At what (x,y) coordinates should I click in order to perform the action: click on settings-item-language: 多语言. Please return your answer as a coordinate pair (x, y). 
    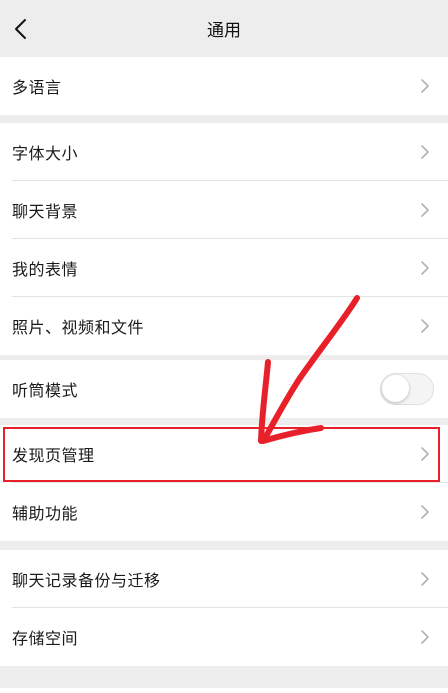
    Looking at the image, I should click on (224, 86).